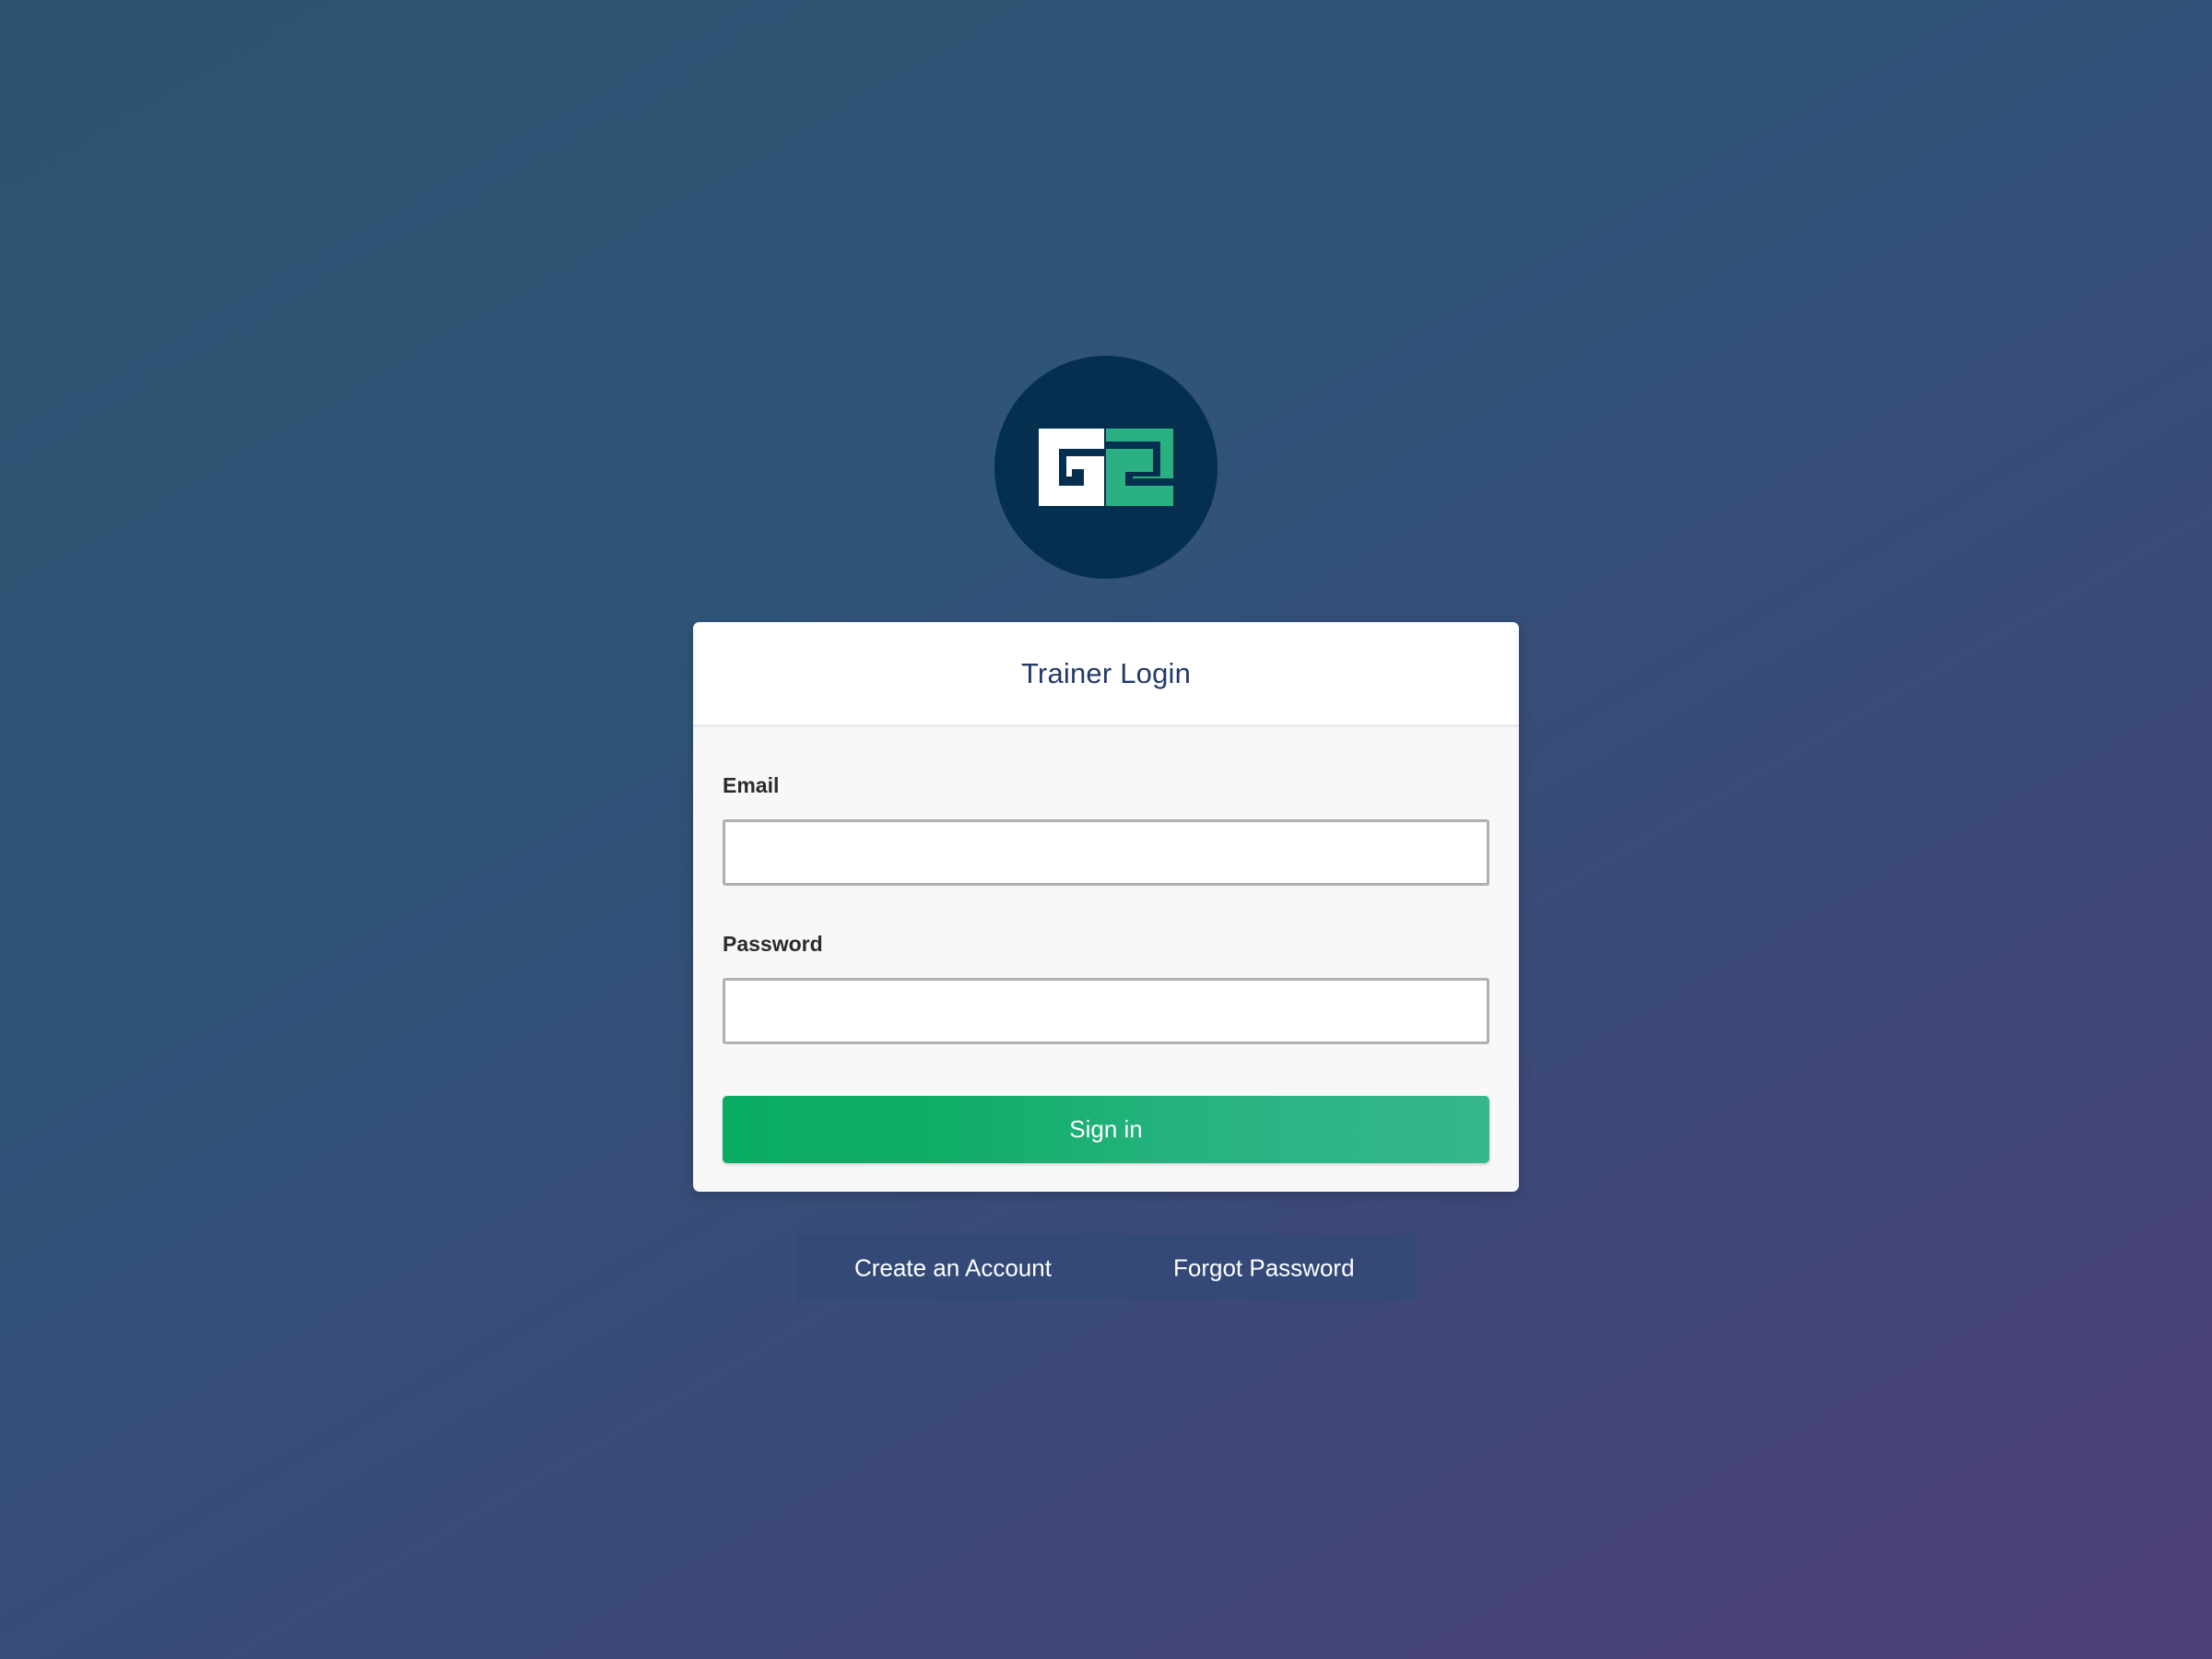 This screenshot has width=2212, height=1659. What do you see at coordinates (1106, 1011) in the screenshot?
I see `password-field` at bounding box center [1106, 1011].